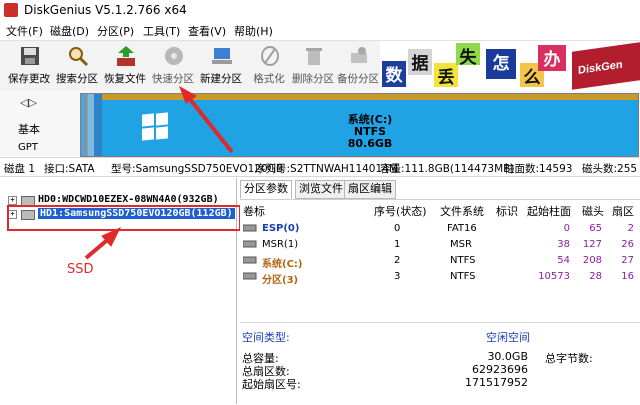  What do you see at coordinates (221, 66) in the screenshot?
I see `new-partition-button: 新建分区` at bounding box center [221, 66].